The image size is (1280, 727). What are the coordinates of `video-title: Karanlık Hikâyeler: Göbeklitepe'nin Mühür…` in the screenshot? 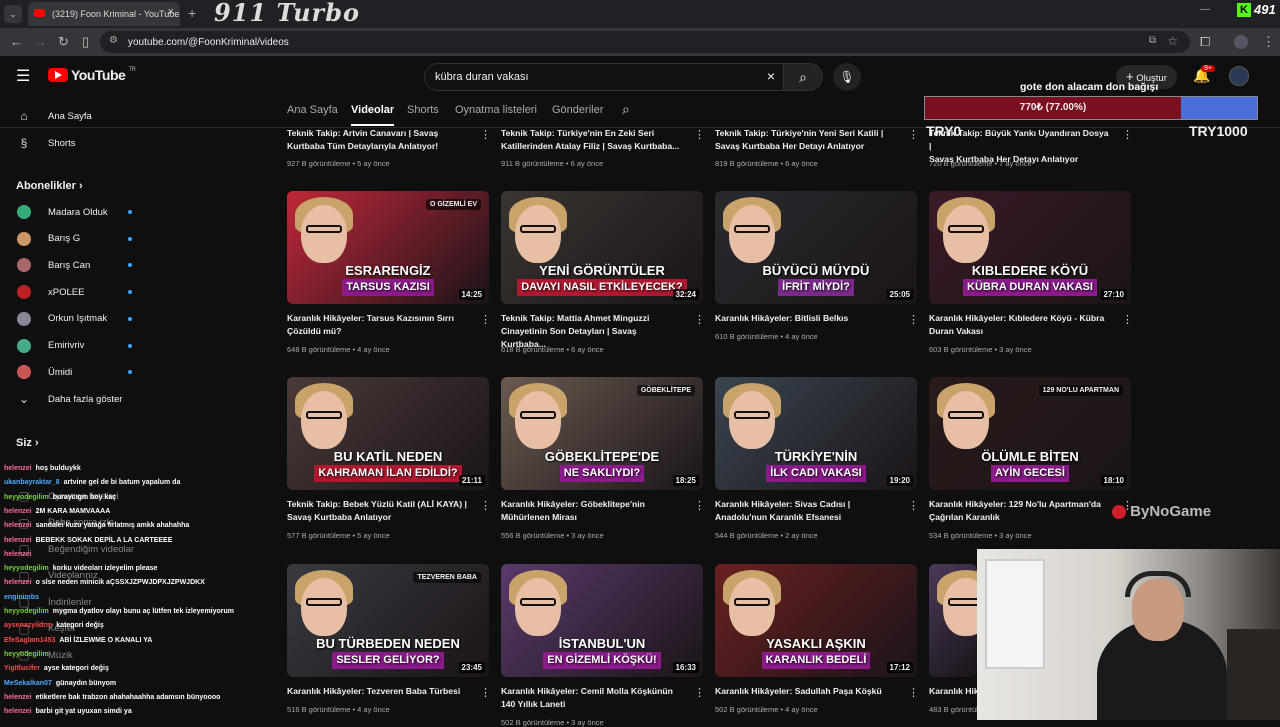 It's located at (591, 511).